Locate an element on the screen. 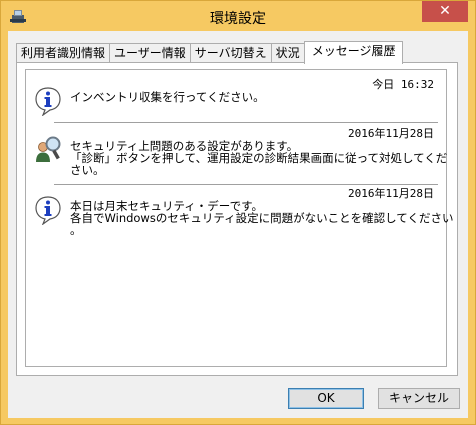 Image resolution: width=476 pixels, height=425 pixels. message-line: 「診断」ボタンを押して、運用設定の診断結果画面に従って対処してくだ is located at coordinates (259, 158).